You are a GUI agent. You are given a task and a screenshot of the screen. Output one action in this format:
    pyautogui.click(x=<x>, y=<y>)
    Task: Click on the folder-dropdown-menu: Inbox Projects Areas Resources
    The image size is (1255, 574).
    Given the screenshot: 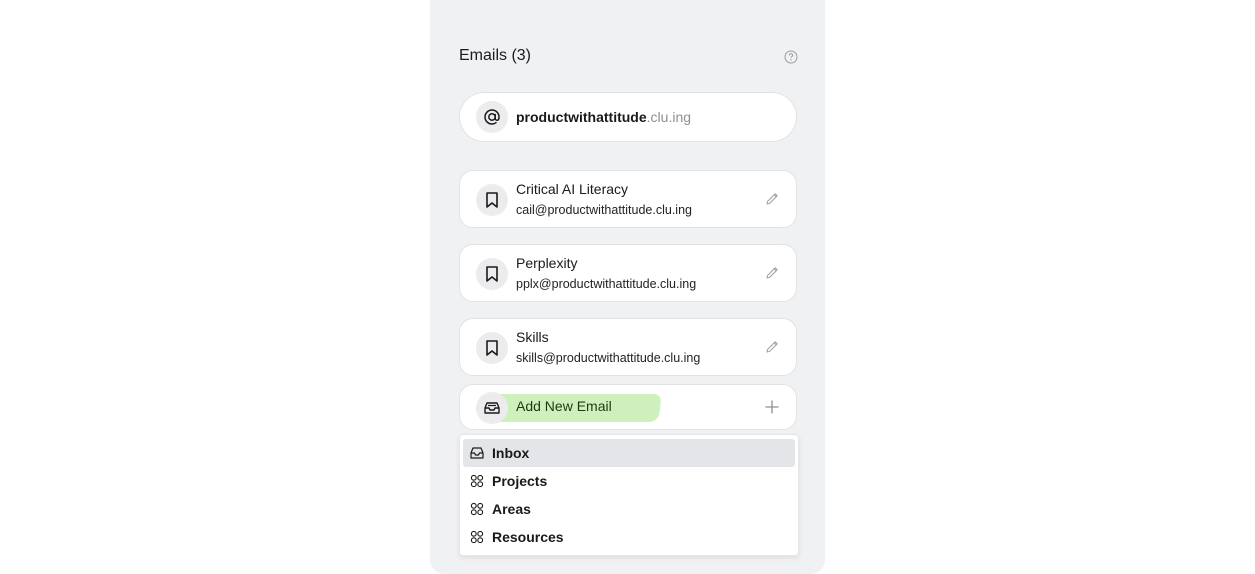 What is the action you would take?
    pyautogui.click(x=629, y=495)
    